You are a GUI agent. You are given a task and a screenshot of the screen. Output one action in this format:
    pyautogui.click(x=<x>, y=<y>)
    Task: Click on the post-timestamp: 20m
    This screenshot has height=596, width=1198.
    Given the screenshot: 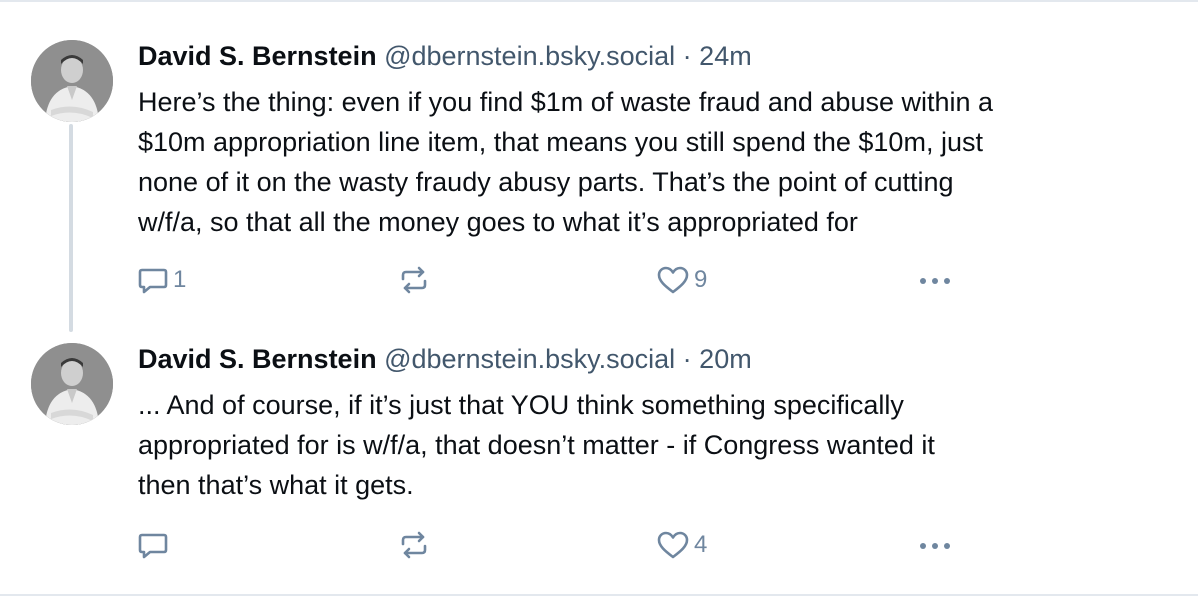 What is the action you would take?
    pyautogui.click(x=725, y=359)
    